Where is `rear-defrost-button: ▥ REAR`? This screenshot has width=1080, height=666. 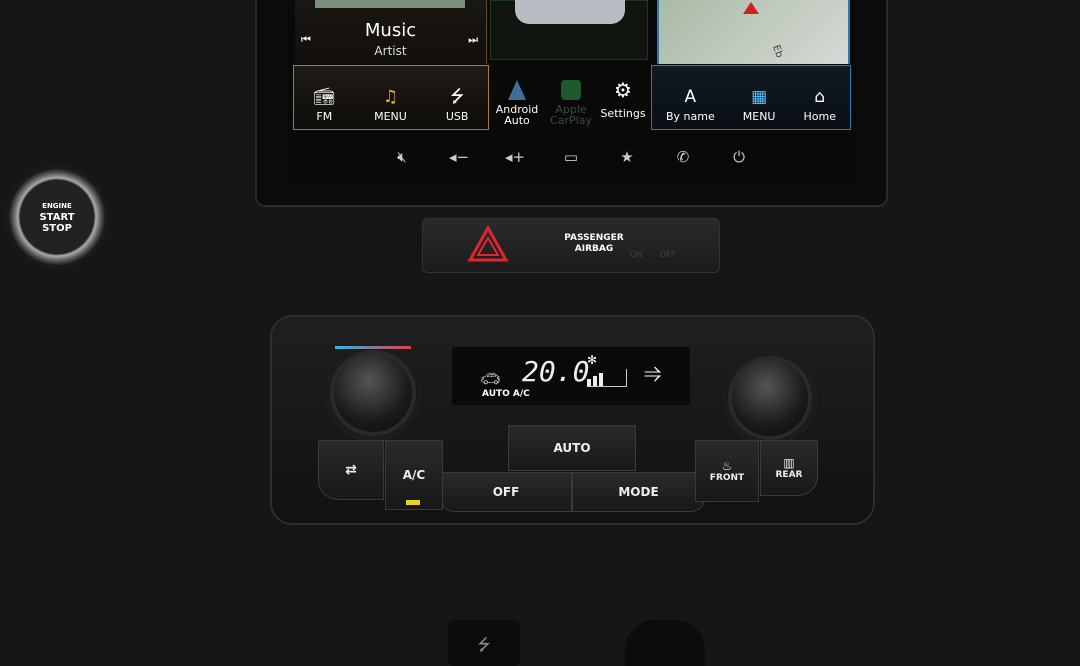 rear-defrost-button: ▥ REAR is located at coordinates (789, 468).